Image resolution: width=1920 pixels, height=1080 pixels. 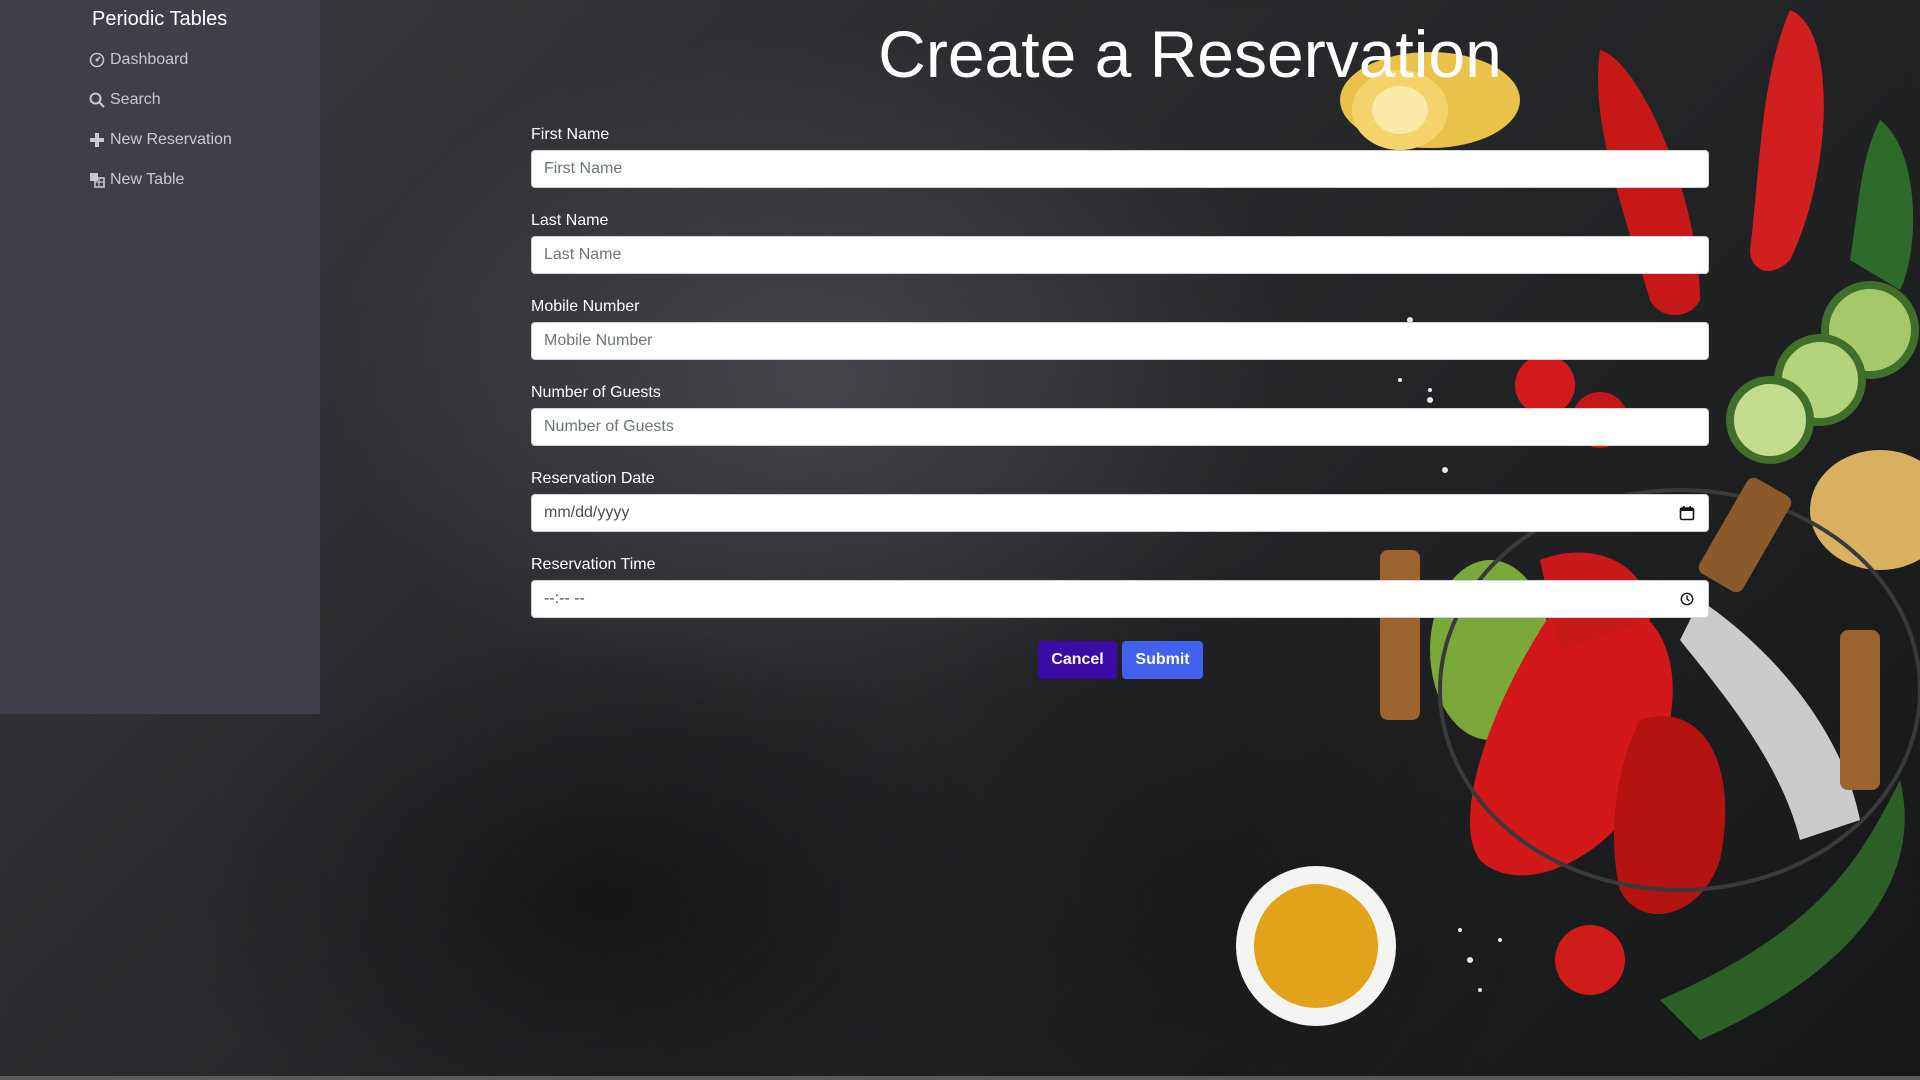 I want to click on guests-field-group: Number of Guests, so click(x=1120, y=423).